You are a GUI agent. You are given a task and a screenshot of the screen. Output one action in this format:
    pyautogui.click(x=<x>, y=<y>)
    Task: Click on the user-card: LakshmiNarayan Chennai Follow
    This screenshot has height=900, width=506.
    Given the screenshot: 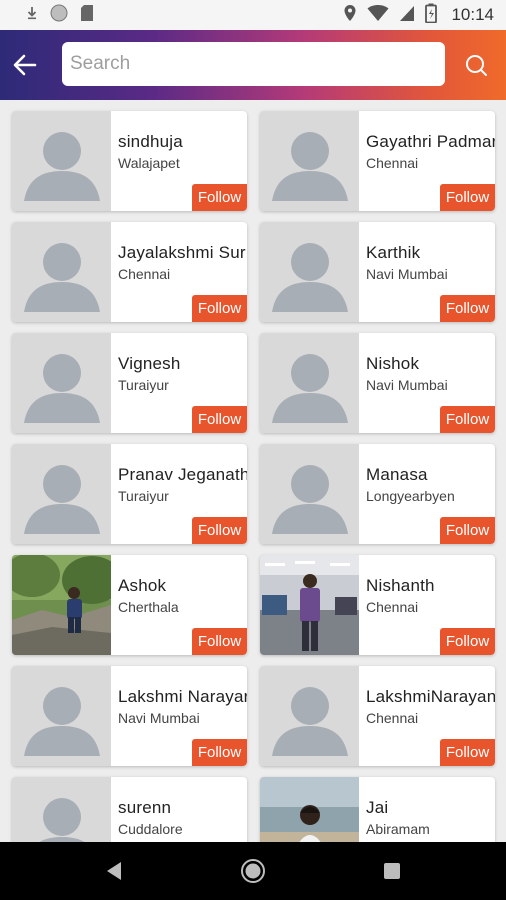 What is the action you would take?
    pyautogui.click(x=377, y=716)
    